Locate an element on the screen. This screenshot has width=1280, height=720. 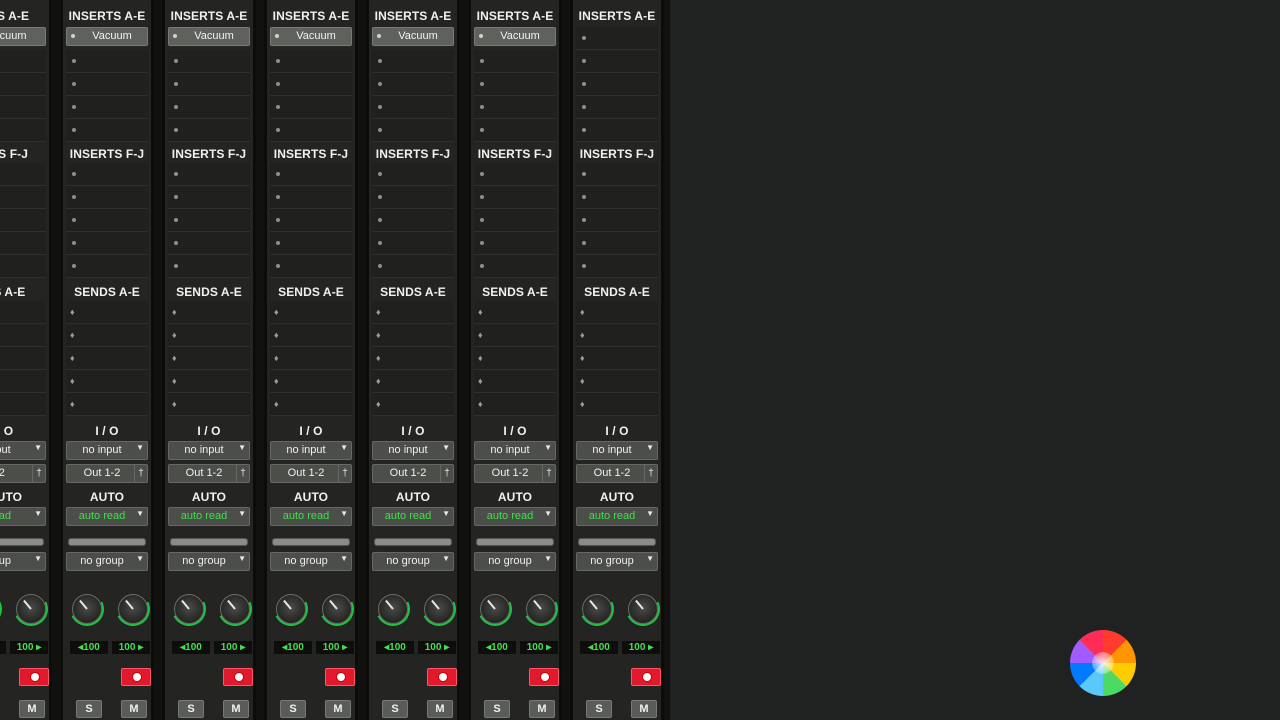
output-selector: -2 † is located at coordinates (23, 473).